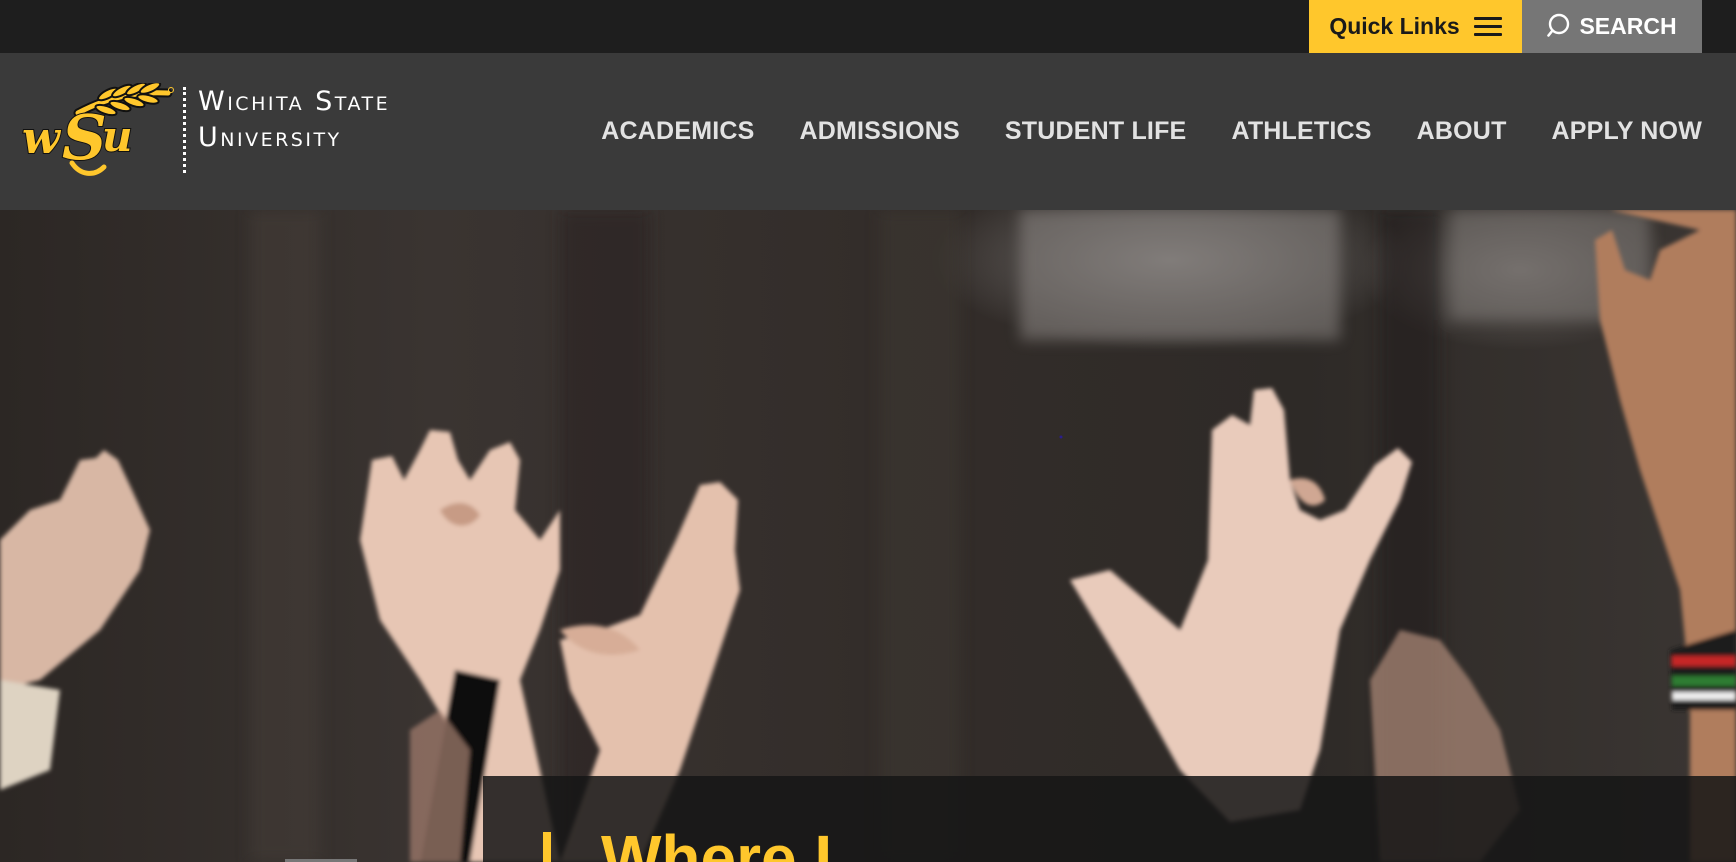  What do you see at coordinates (1462, 131) in the screenshot?
I see `nav-about: ABOUT` at bounding box center [1462, 131].